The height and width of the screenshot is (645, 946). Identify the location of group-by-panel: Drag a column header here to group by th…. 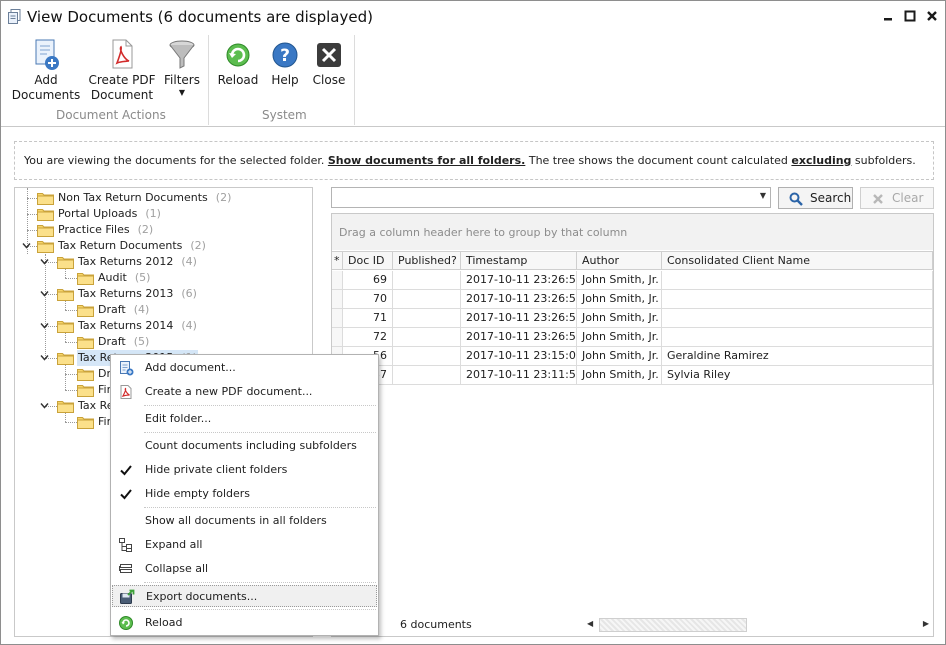
(632, 232).